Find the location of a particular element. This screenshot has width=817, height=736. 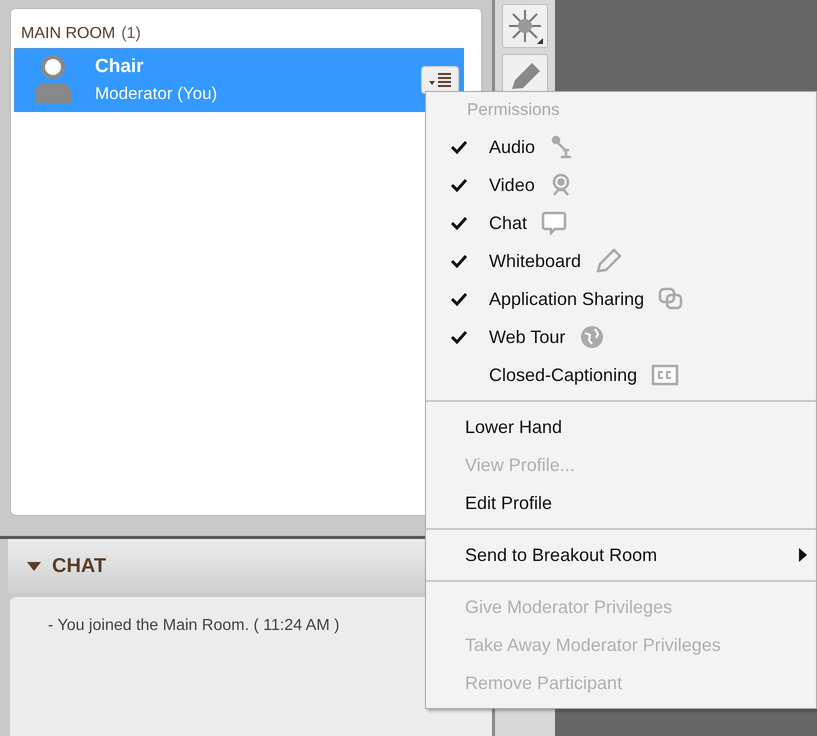

chat-message: - You joined the Main Room. ( 11:24 AM ) is located at coordinates (194, 626).